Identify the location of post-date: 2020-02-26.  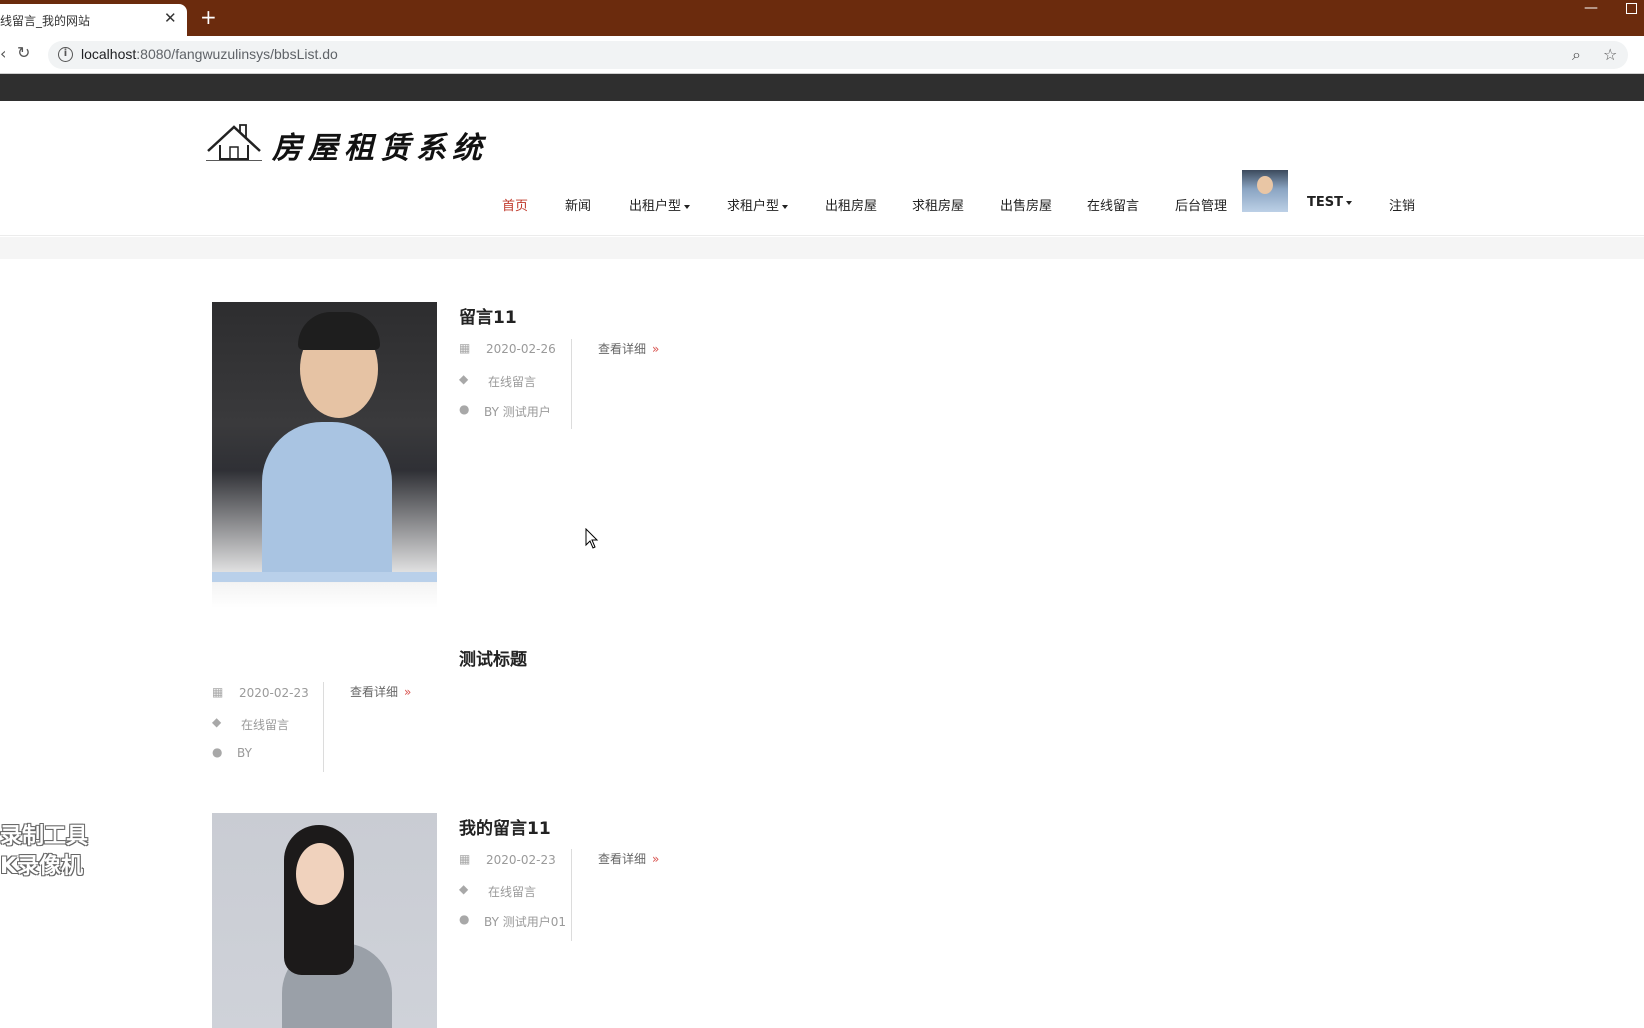
(521, 349).